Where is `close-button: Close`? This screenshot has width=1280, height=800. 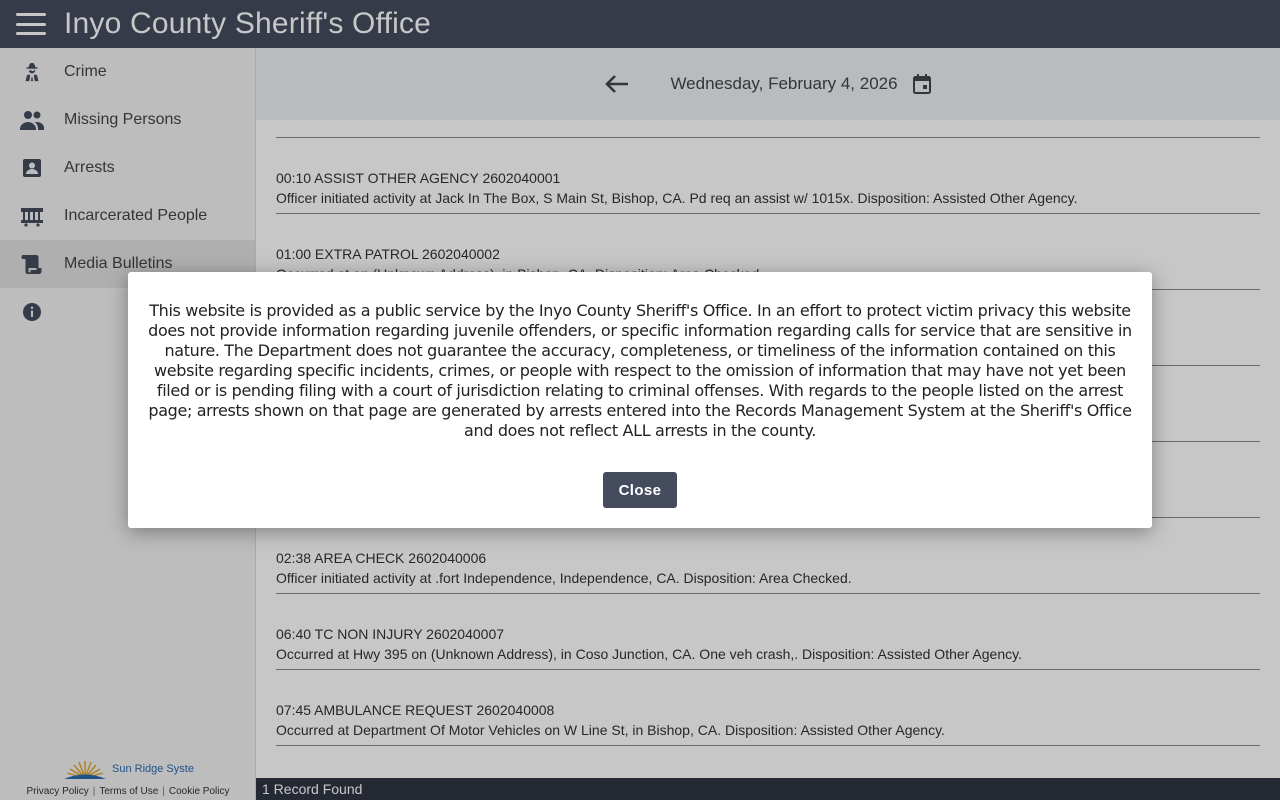 close-button: Close is located at coordinates (640, 490).